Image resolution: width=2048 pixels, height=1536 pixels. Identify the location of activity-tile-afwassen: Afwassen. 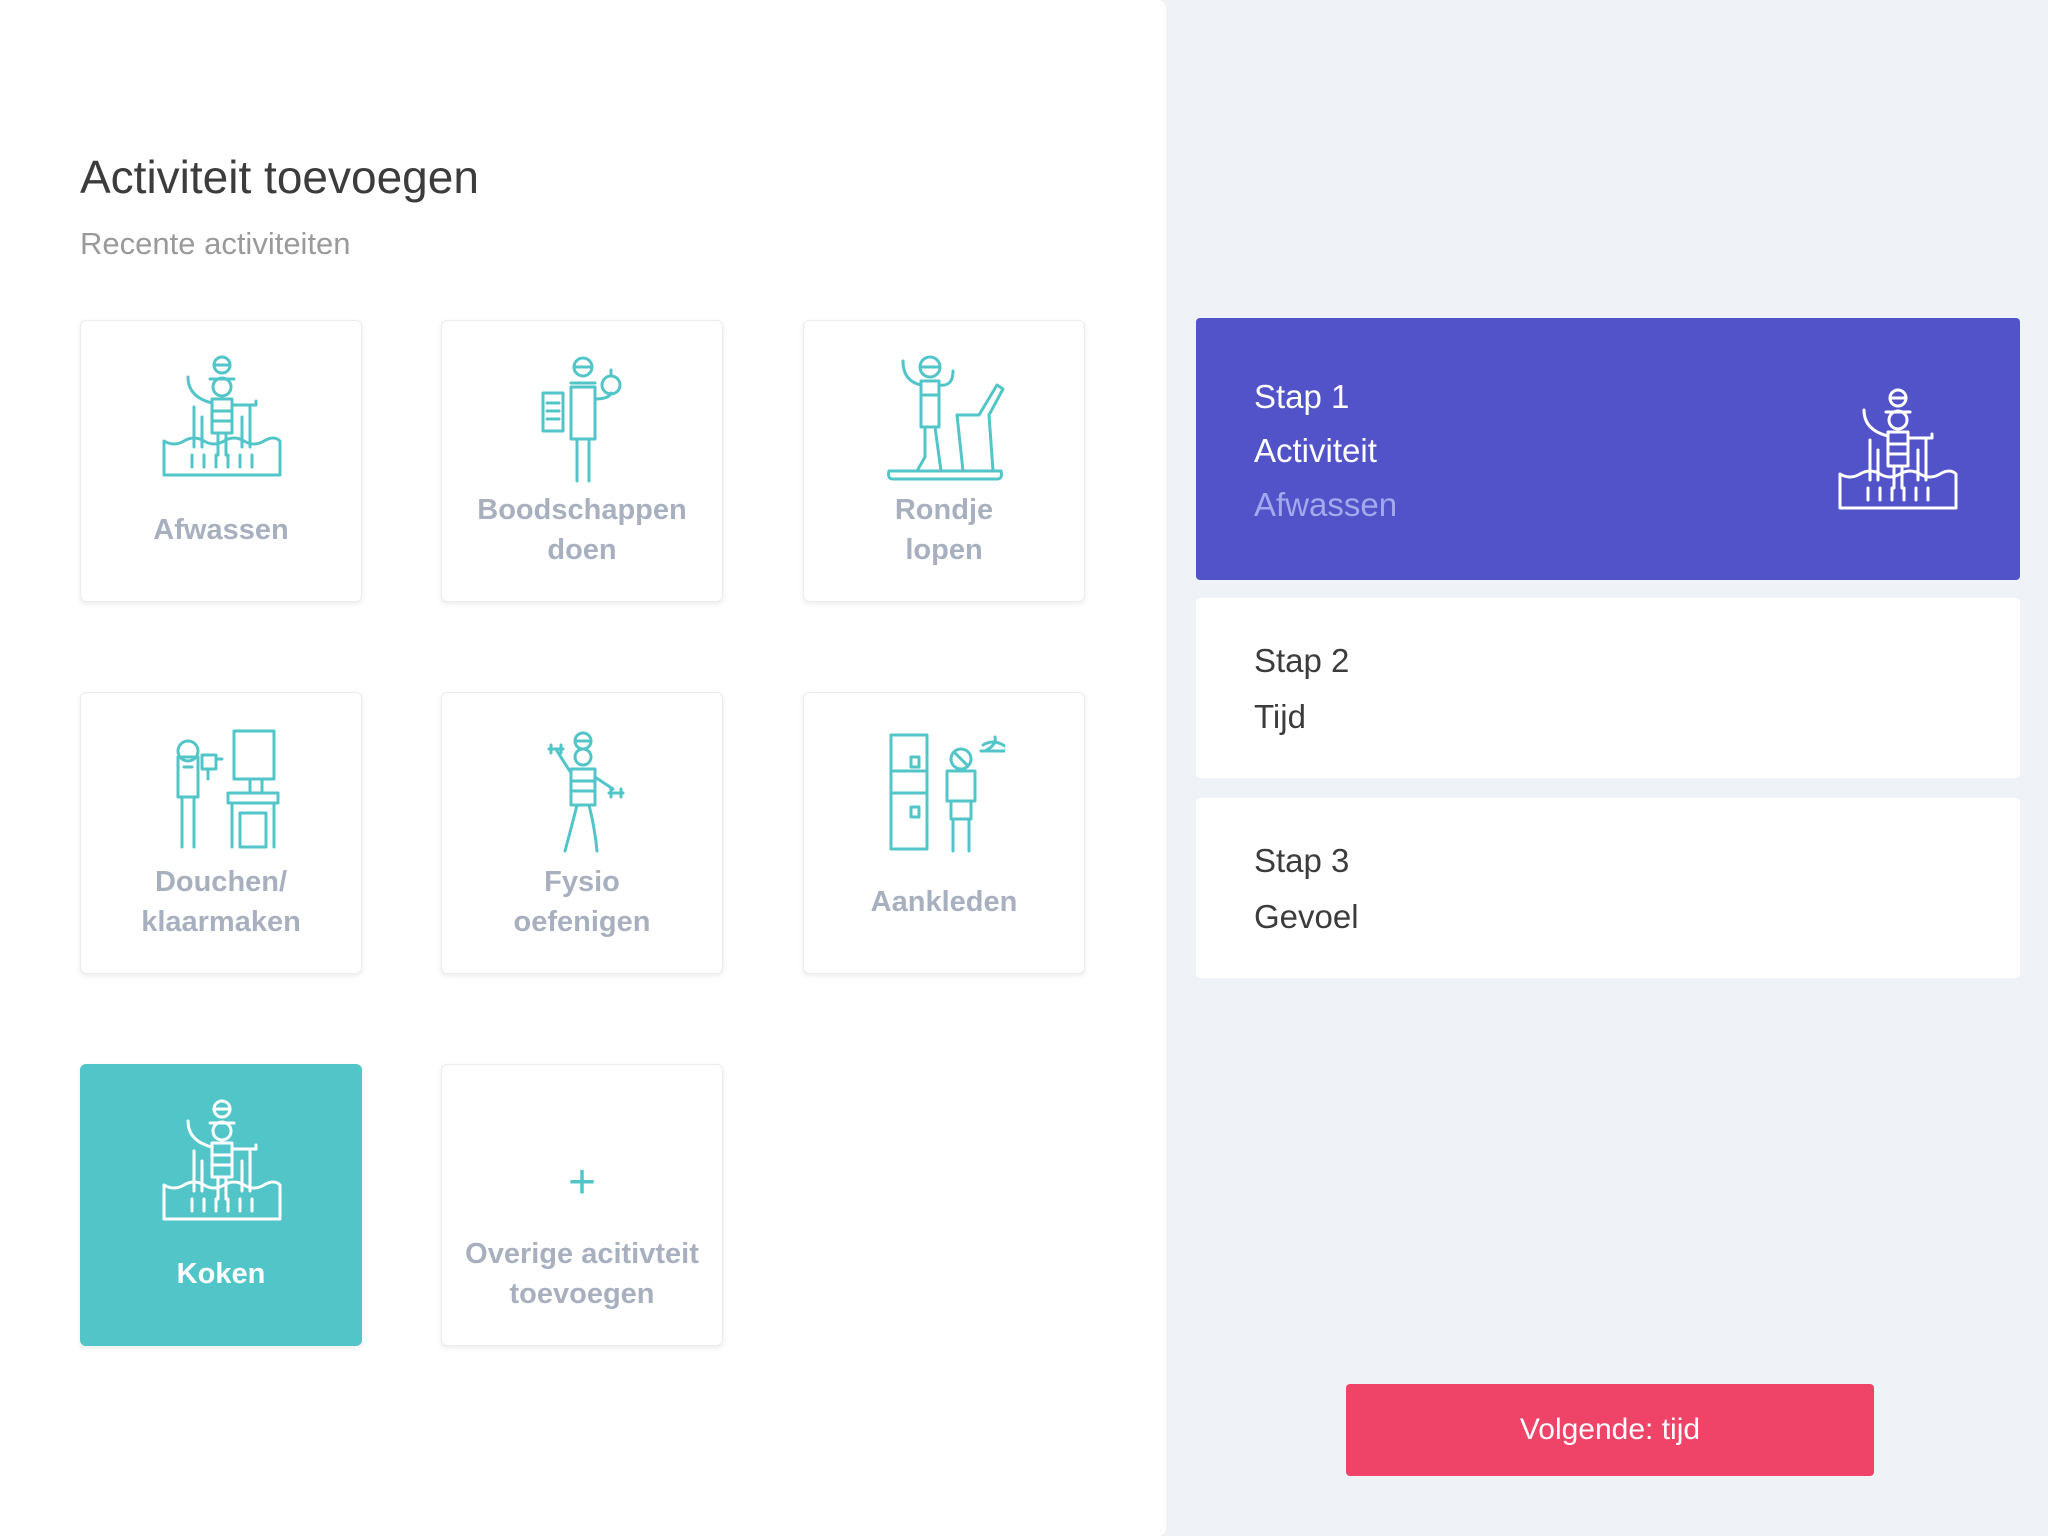
(221, 461).